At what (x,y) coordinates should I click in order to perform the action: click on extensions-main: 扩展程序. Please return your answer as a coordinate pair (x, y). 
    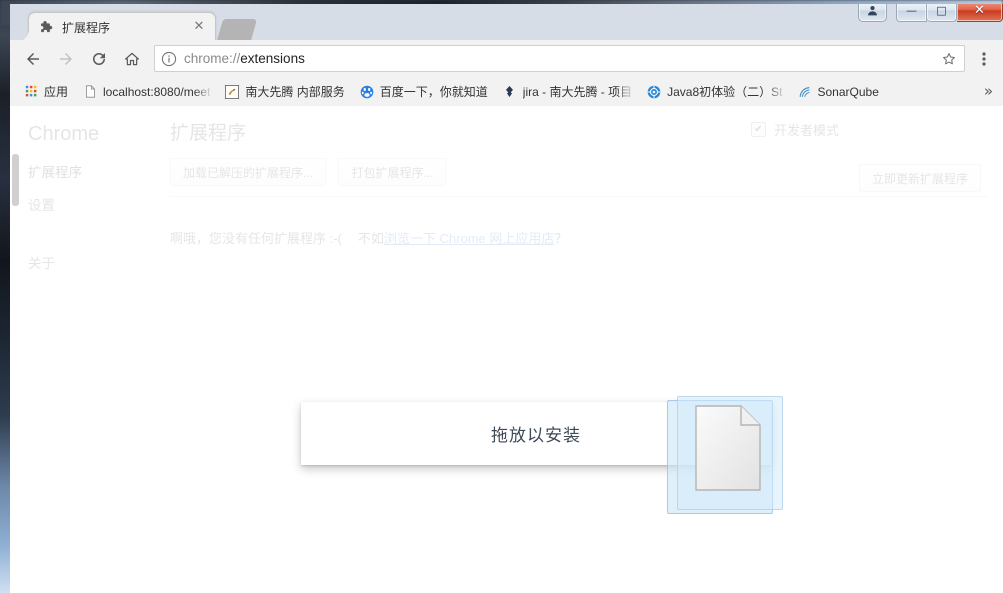
    Looking at the image, I should click on (579, 134).